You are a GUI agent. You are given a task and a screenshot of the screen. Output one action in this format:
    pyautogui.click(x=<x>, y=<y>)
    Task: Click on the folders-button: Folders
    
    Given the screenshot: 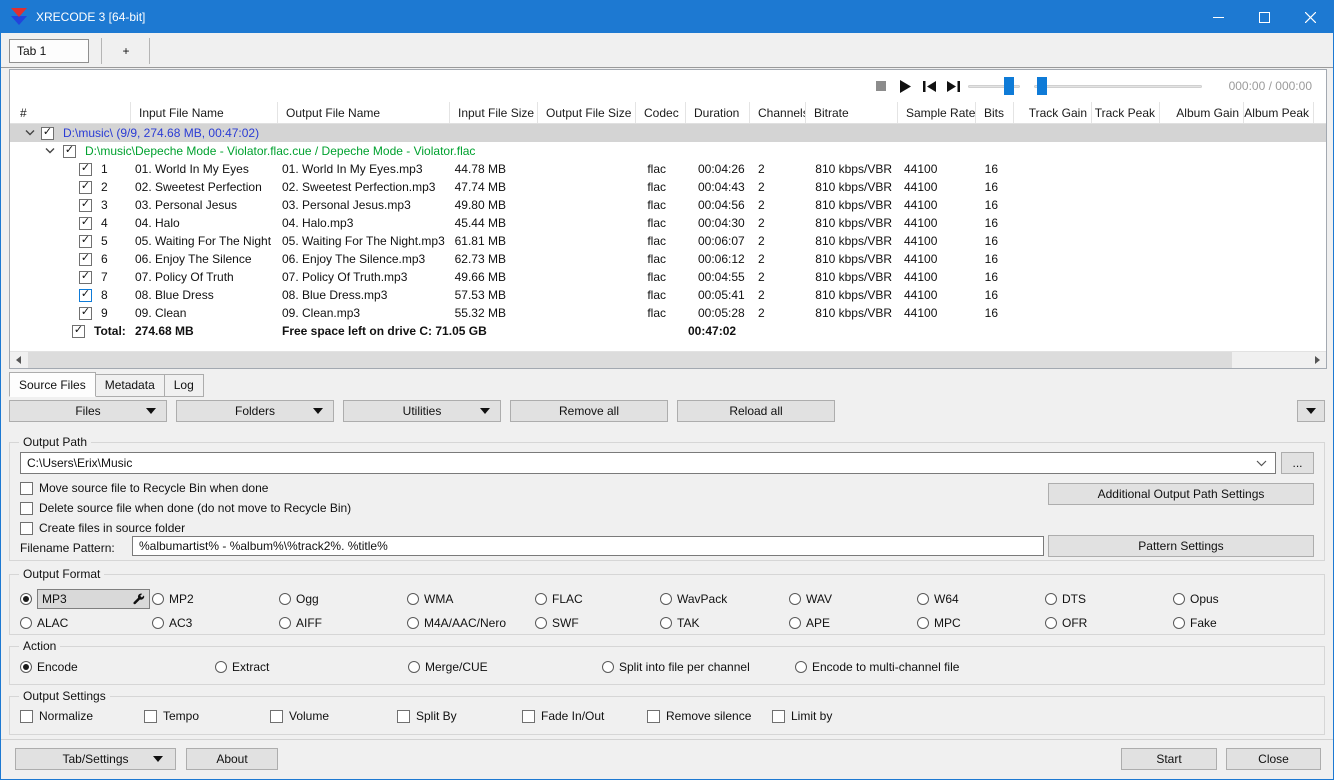 What is the action you would take?
    pyautogui.click(x=255, y=411)
    